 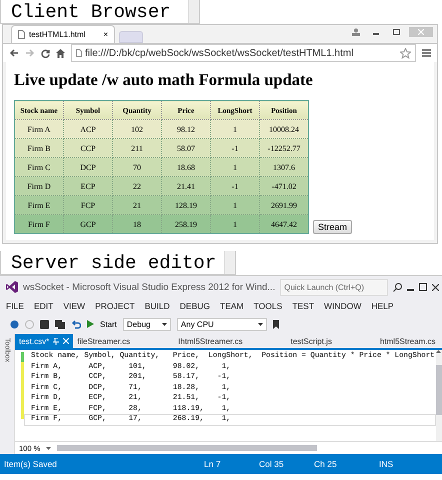 I want to click on play-icon, so click(x=90, y=324).